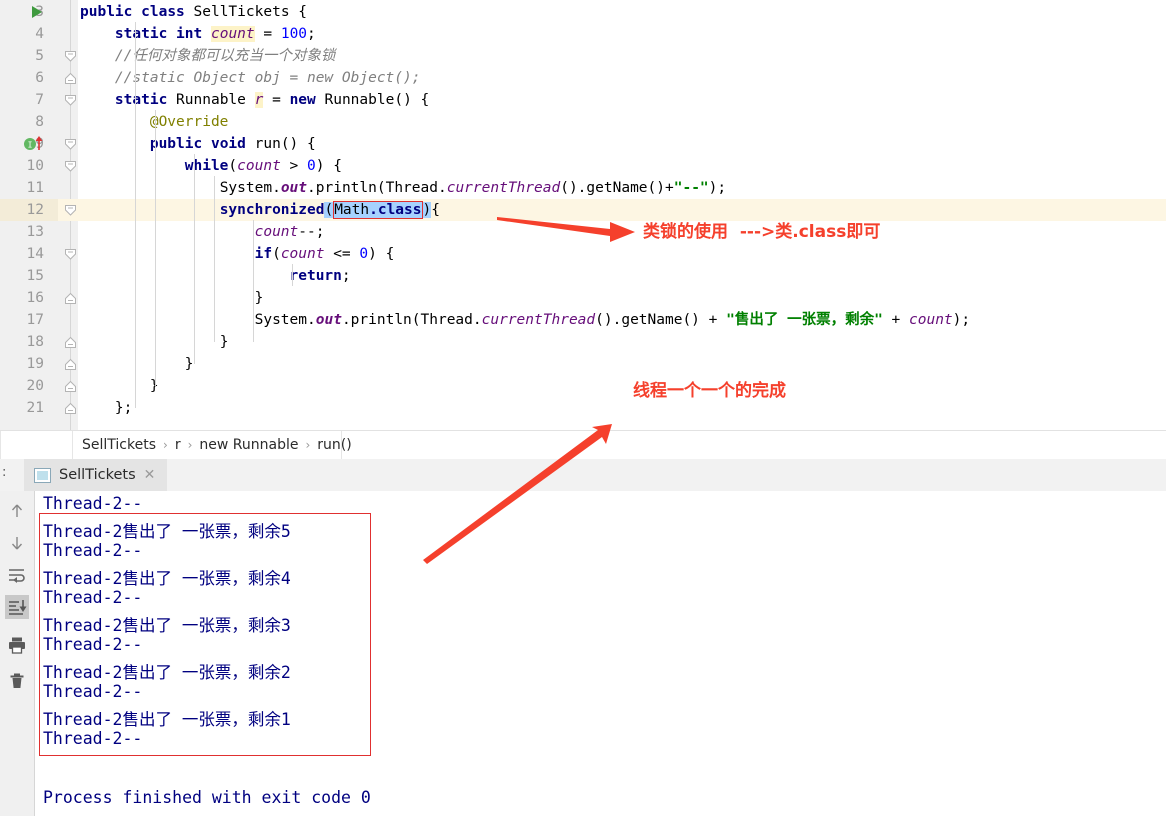 The height and width of the screenshot is (816, 1166). I want to click on console-output-line: Thread-2--, so click(93, 503).